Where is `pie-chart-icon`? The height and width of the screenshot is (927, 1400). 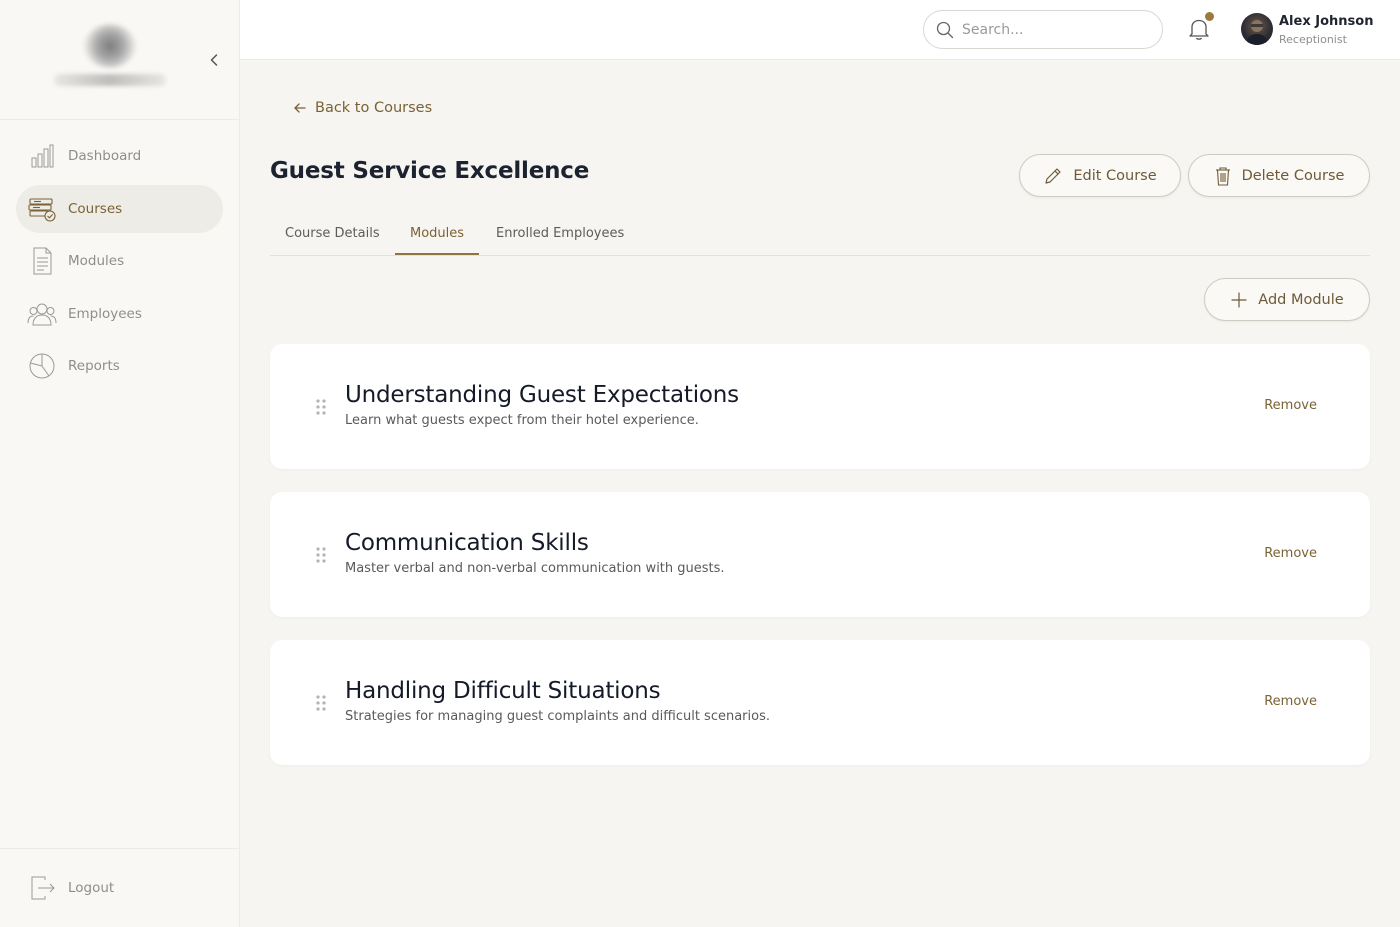
pie-chart-icon is located at coordinates (42, 366).